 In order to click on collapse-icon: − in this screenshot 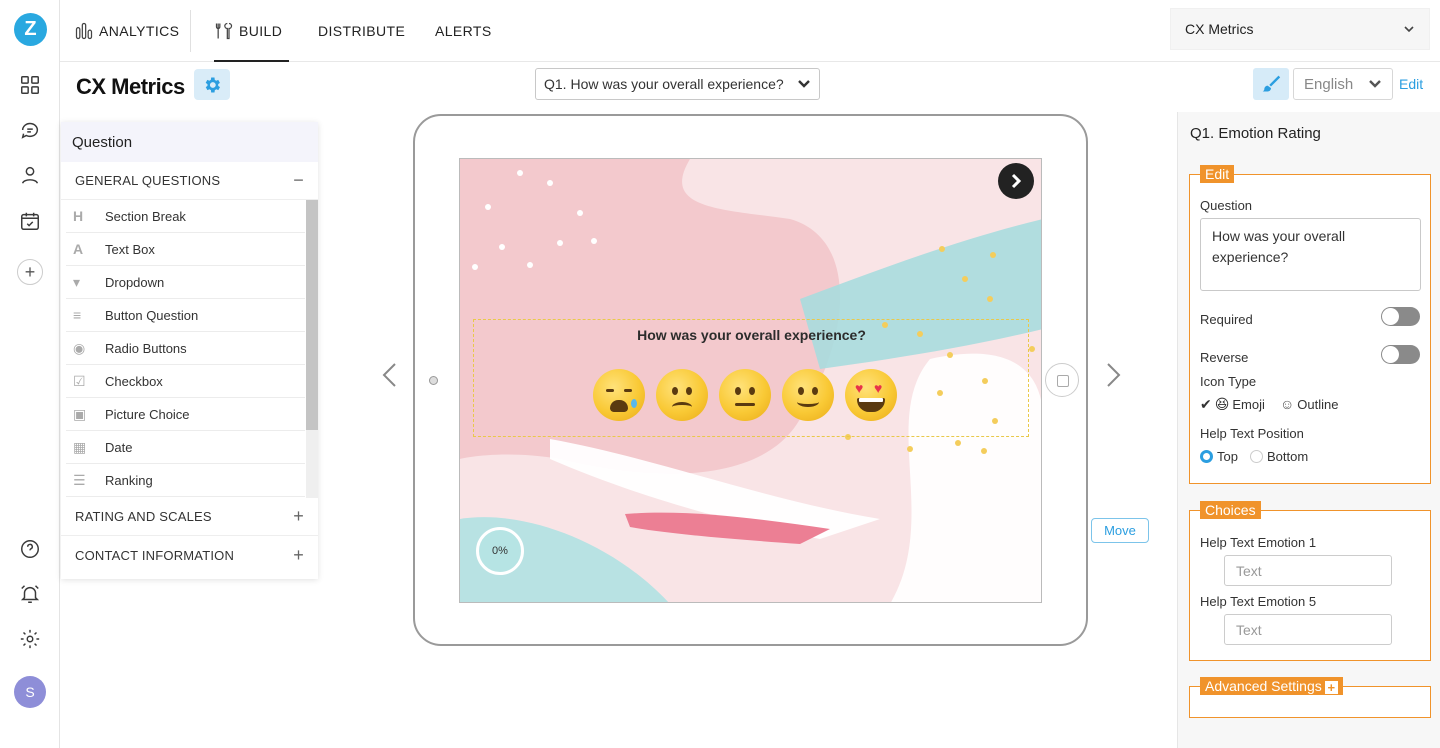, I will do `click(298, 180)`.